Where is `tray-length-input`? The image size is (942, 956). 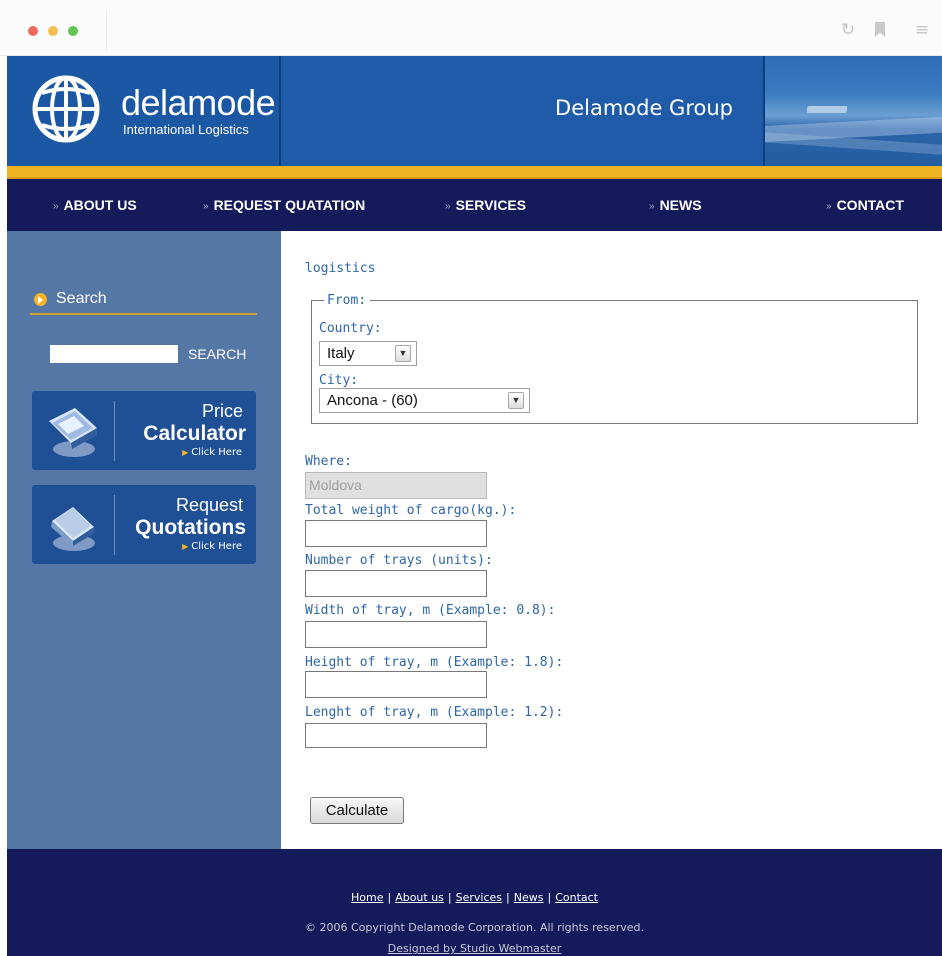
tray-length-input is located at coordinates (396, 735).